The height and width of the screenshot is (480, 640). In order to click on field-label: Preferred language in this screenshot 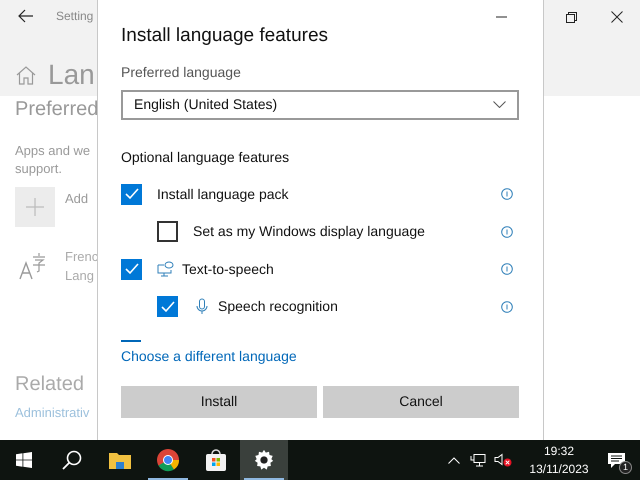, I will do `click(181, 72)`.